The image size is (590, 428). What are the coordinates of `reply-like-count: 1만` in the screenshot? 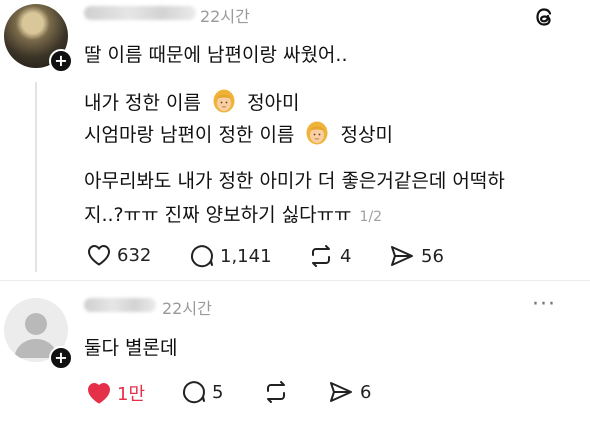 It's located at (131, 394).